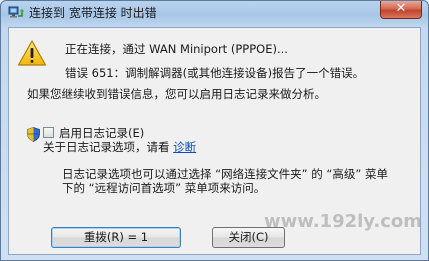 This screenshot has height=261, width=429. What do you see at coordinates (106, 147) in the screenshot?
I see `logging-info-prefix: 关于日志记录选项，请看` at bounding box center [106, 147].